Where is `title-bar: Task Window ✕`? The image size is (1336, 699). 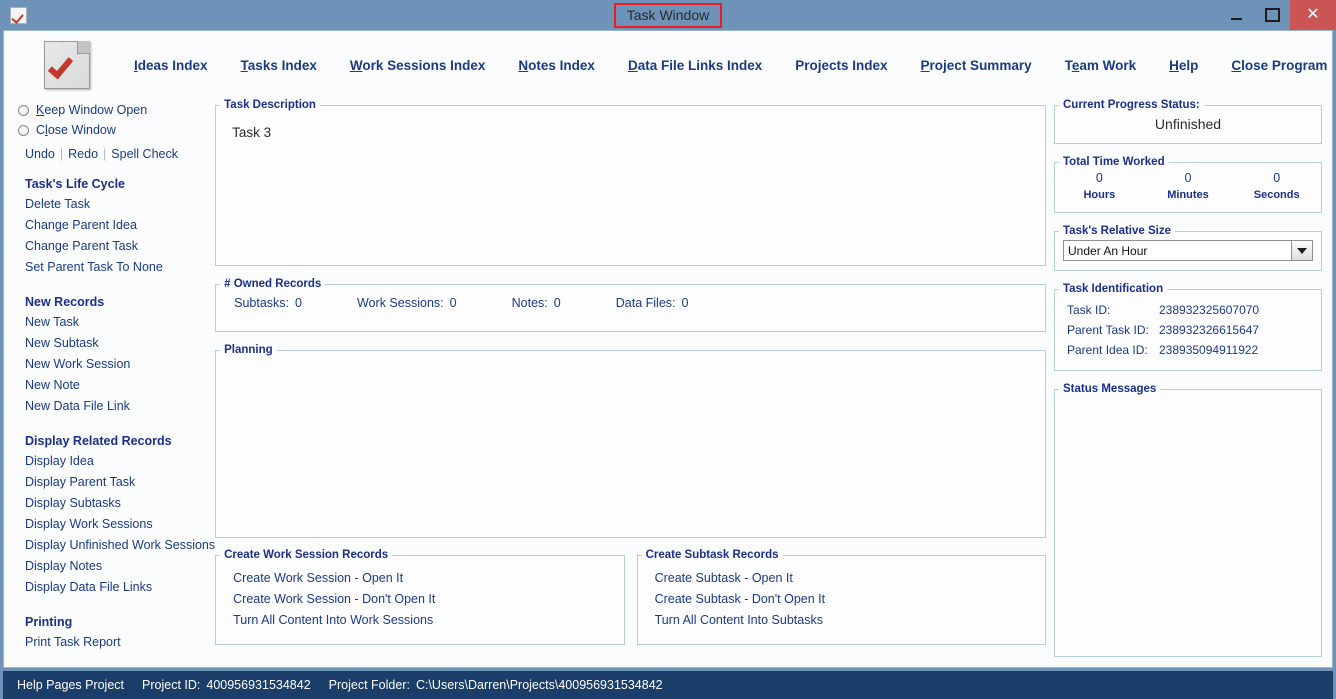
title-bar: Task Window ✕ is located at coordinates (668, 15).